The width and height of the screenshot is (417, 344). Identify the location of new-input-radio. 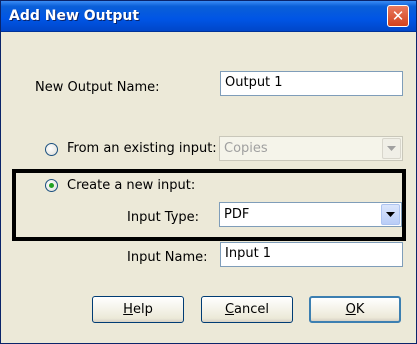
(51, 185).